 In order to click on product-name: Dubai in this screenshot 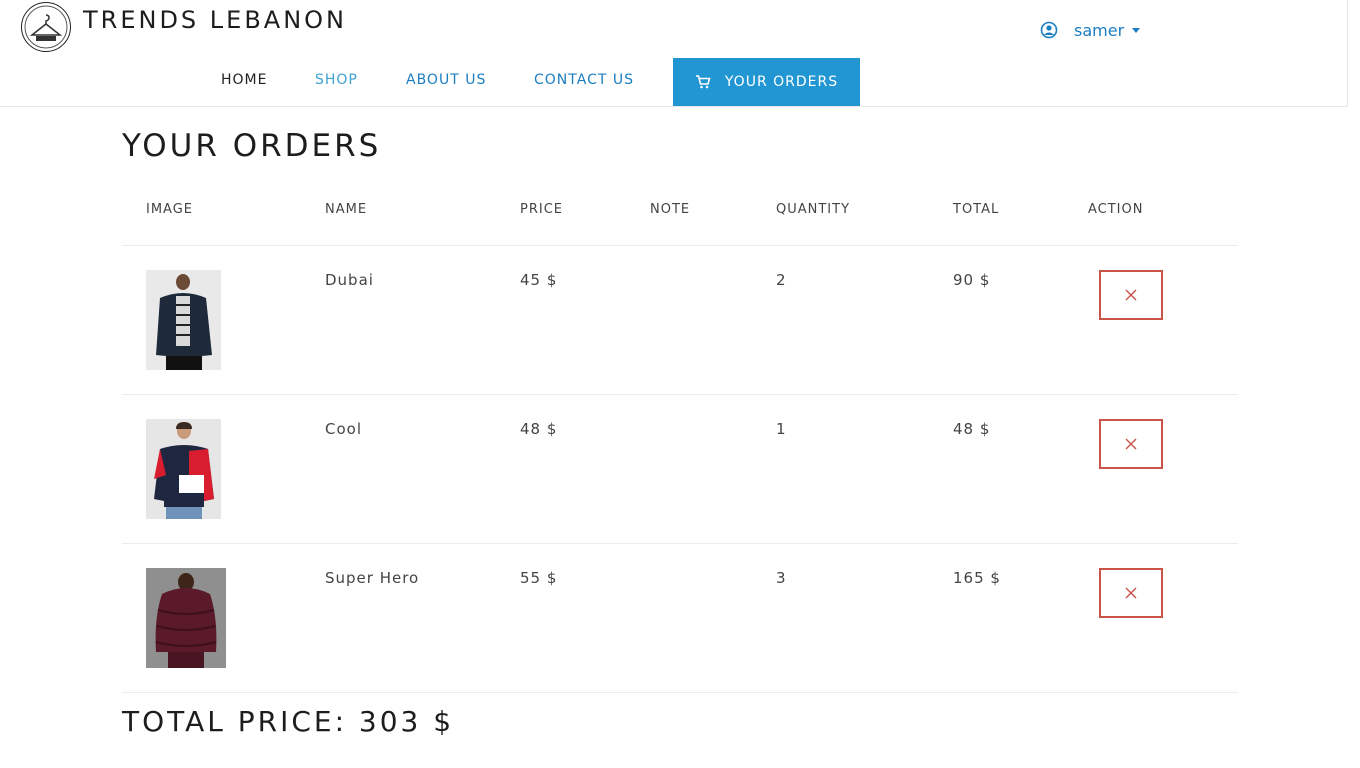, I will do `click(349, 280)`.